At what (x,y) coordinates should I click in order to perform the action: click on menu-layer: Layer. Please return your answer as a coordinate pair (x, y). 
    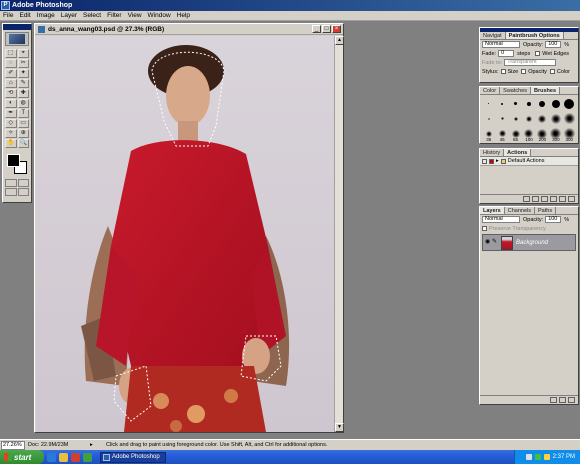
    Looking at the image, I should click on (69, 16).